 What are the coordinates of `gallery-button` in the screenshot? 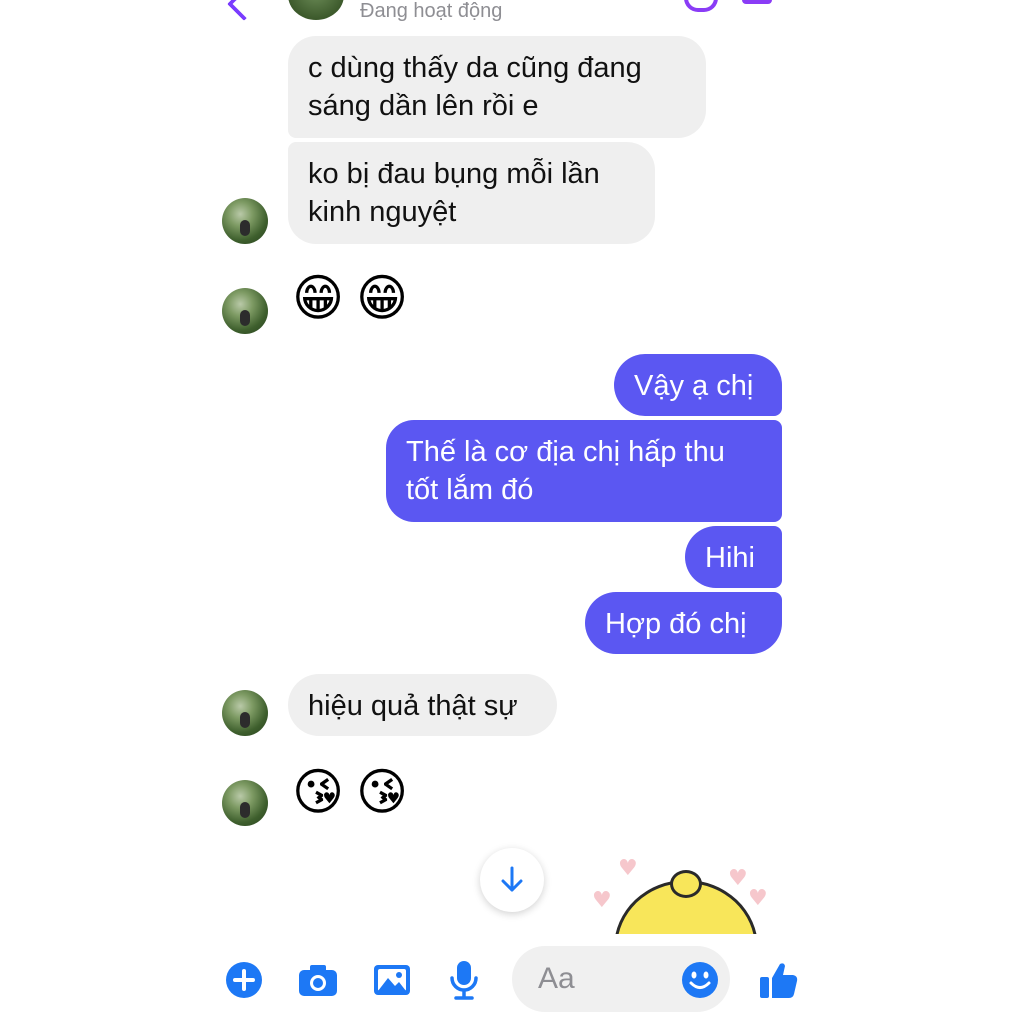 It's located at (392, 980).